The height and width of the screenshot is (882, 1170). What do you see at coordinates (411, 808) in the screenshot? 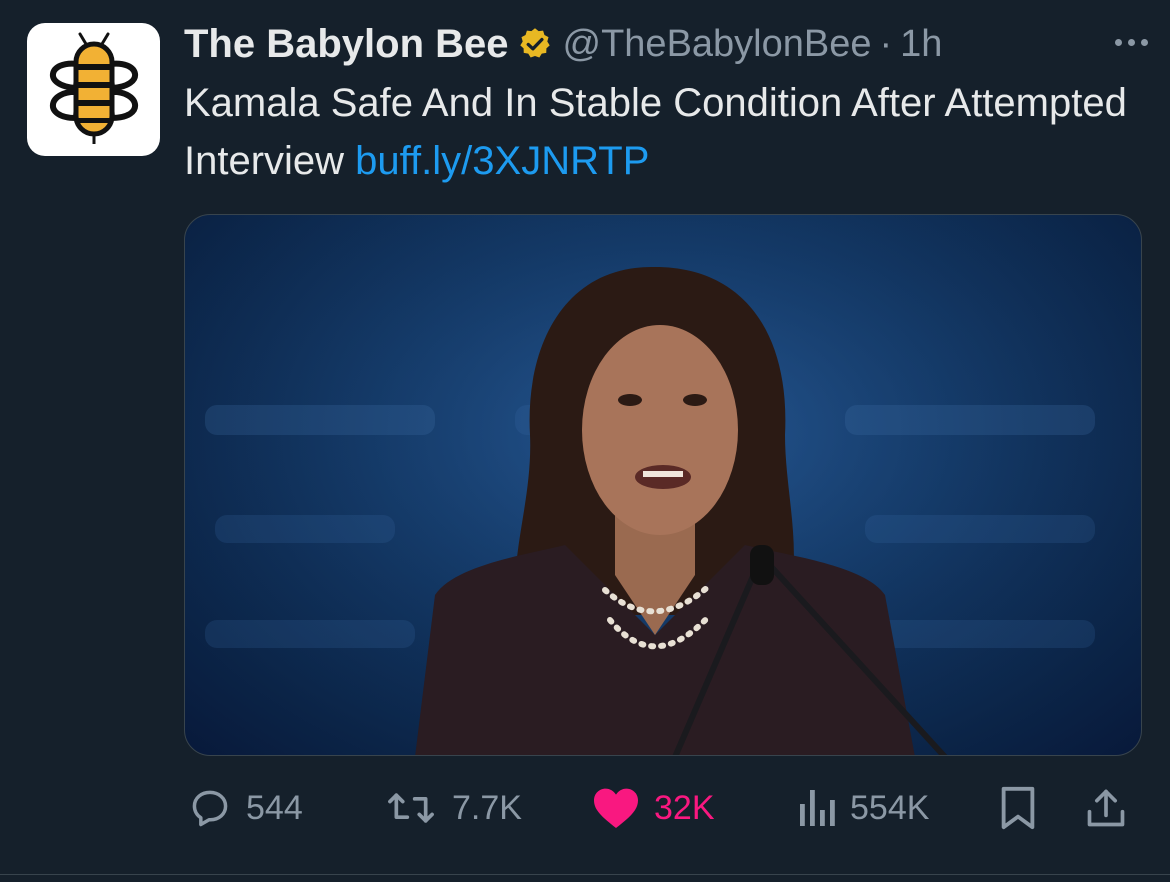
I see `repost-icon` at bounding box center [411, 808].